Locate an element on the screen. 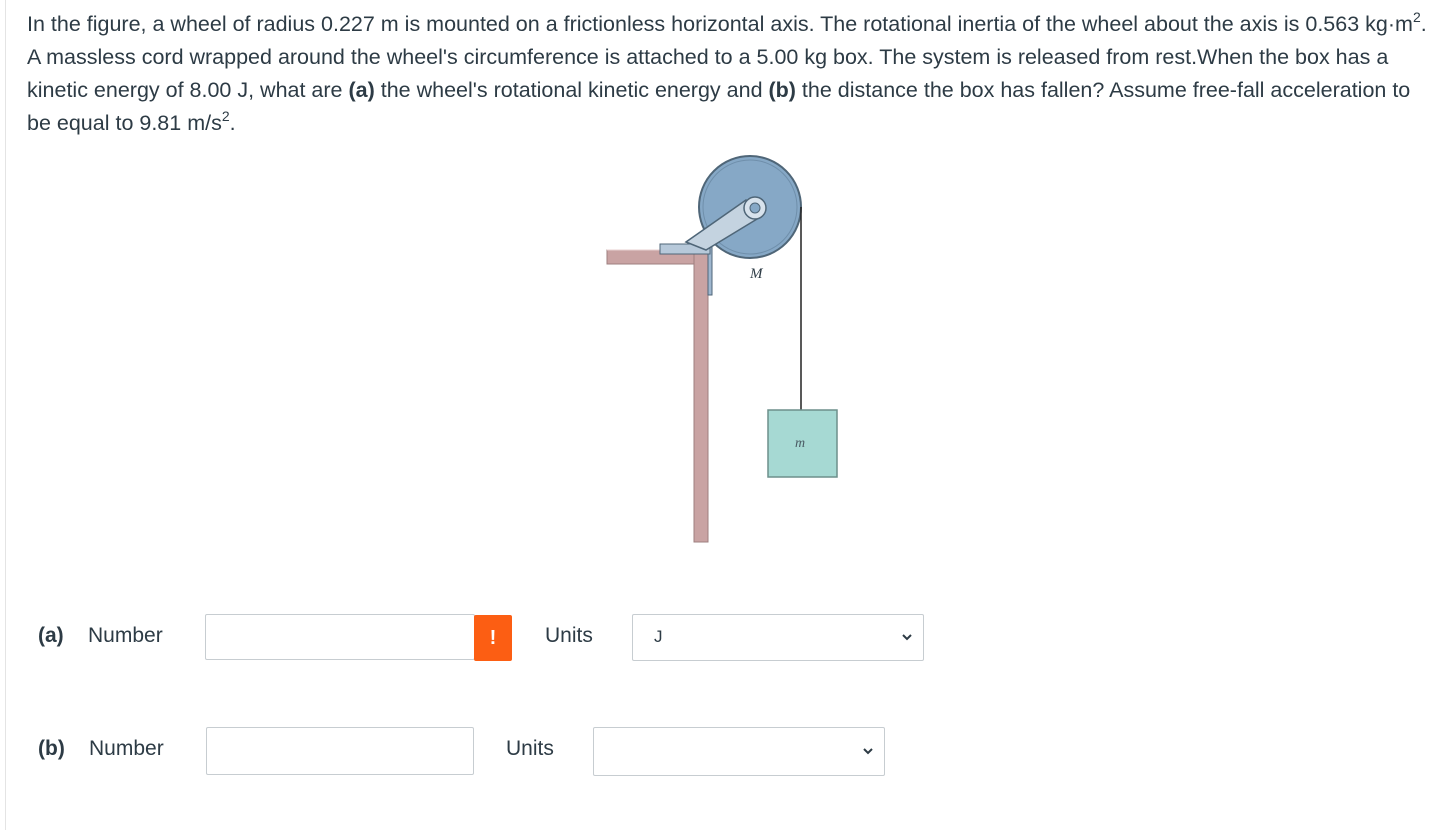  part-b-label: (b) is located at coordinates (51, 748).